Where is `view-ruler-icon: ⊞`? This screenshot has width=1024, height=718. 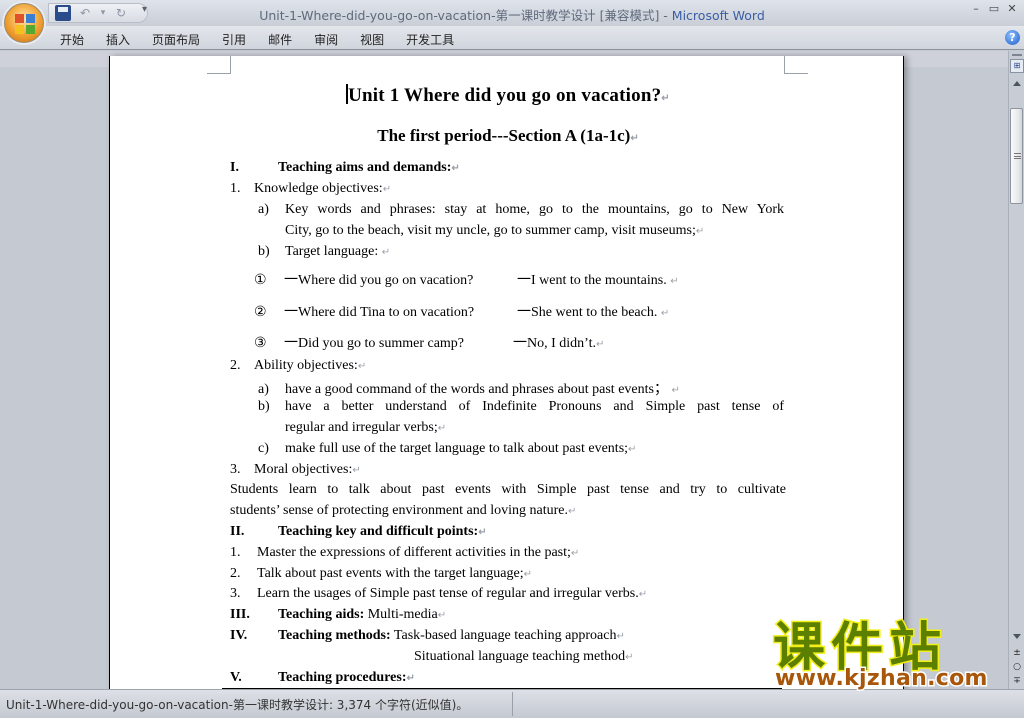 view-ruler-icon: ⊞ is located at coordinates (1017, 66).